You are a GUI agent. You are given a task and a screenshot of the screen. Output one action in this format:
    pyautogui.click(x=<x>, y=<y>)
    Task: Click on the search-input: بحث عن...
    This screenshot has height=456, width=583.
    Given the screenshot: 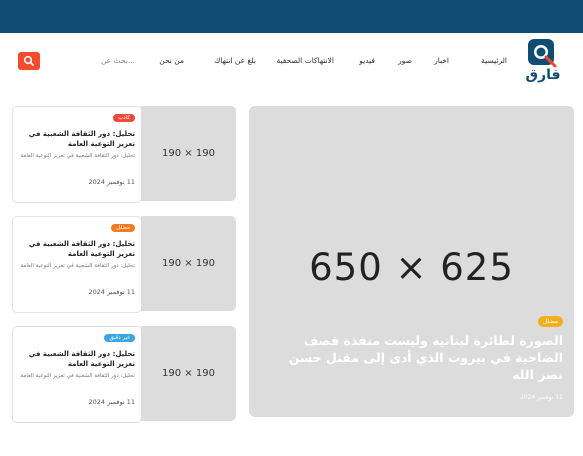 What is the action you would take?
    pyautogui.click(x=90, y=61)
    